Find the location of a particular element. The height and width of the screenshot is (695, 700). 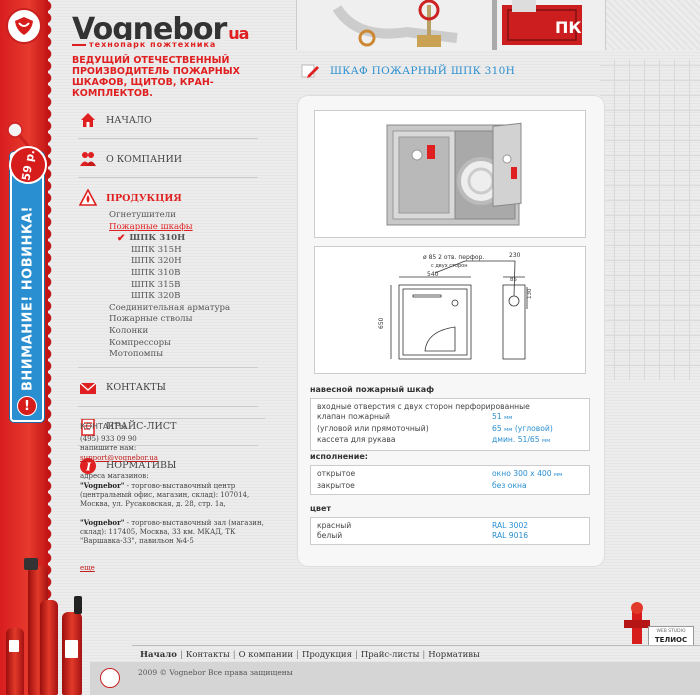

page-heading: ШКАФ ПОЖАРНЫЙ ШПК 310Н is located at coordinates (407, 71).